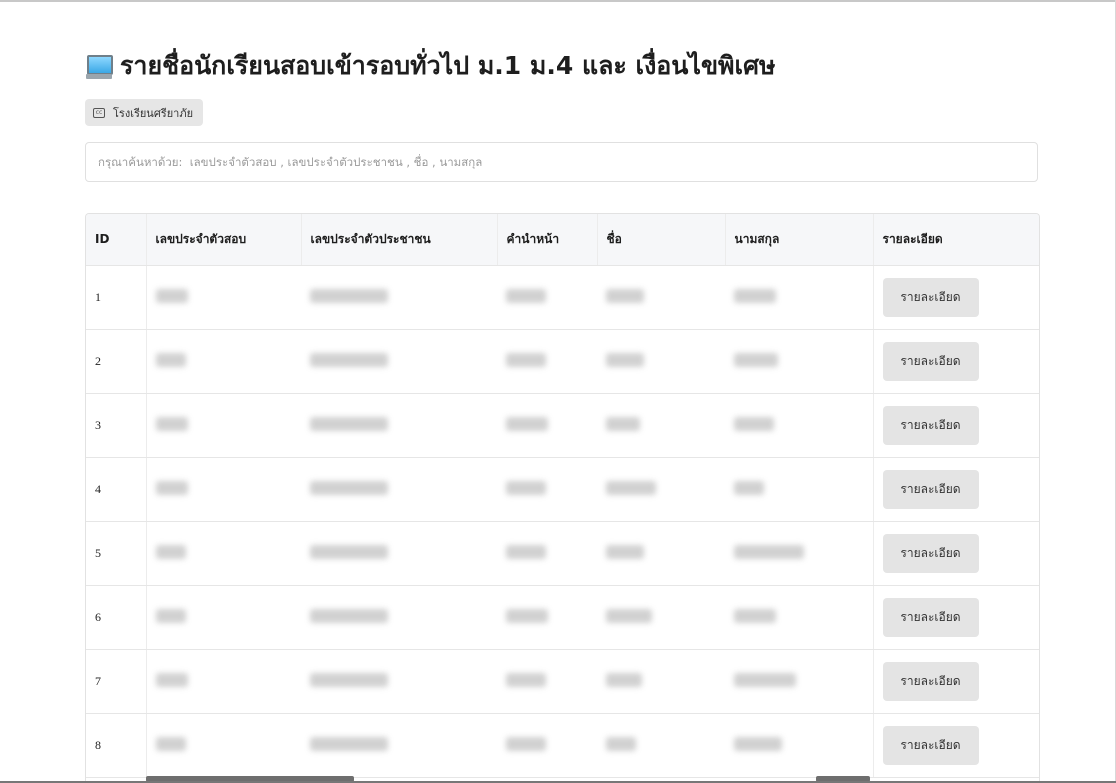 The image size is (1116, 783). I want to click on table-row: 5 รายละเอียด, so click(562, 553).